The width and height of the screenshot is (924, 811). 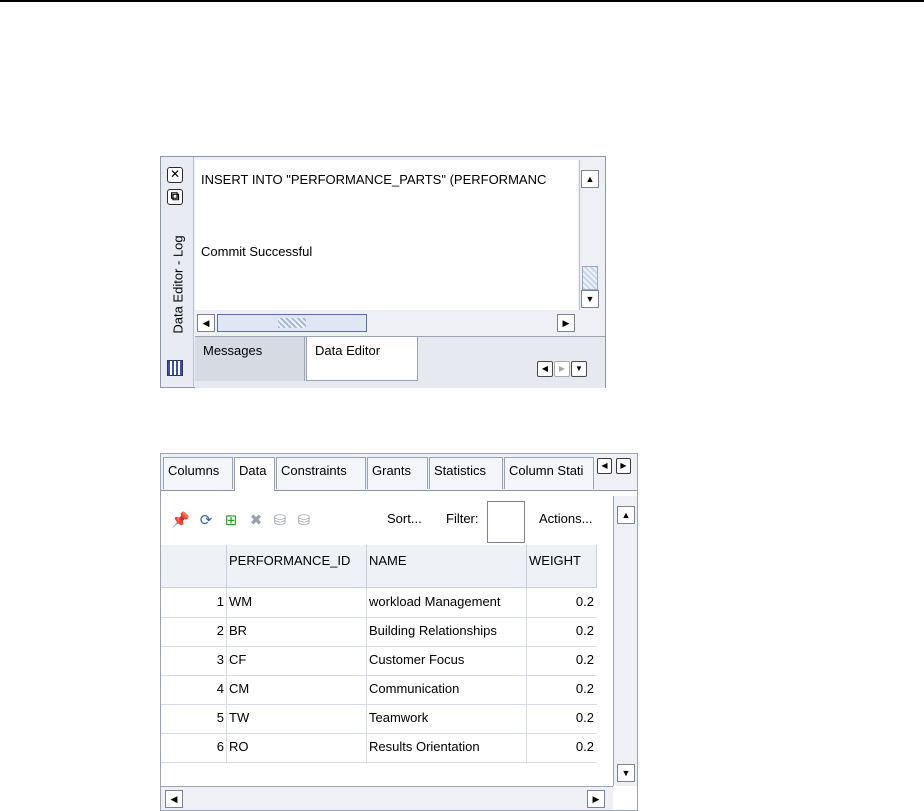 What do you see at coordinates (297, 660) in the screenshot?
I see `cell-performance-id: CF` at bounding box center [297, 660].